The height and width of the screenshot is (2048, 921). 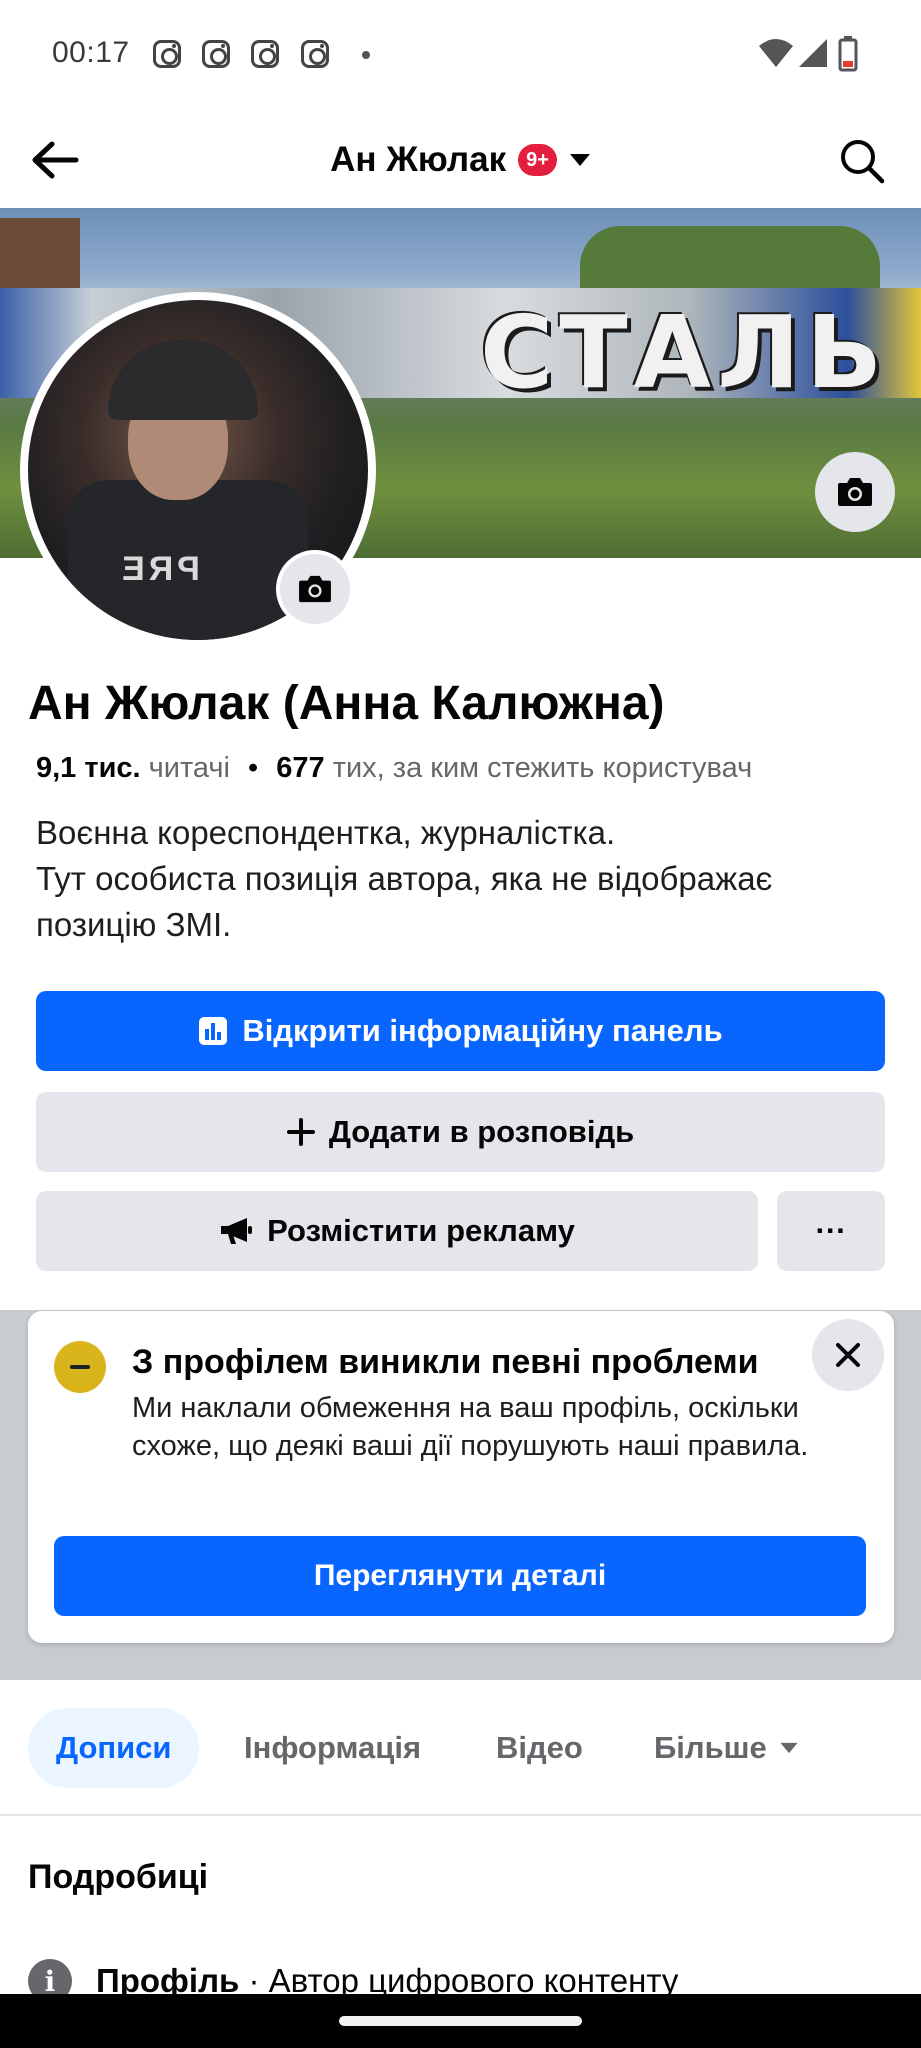 I want to click on system-nav-bar, so click(x=460, y=2021).